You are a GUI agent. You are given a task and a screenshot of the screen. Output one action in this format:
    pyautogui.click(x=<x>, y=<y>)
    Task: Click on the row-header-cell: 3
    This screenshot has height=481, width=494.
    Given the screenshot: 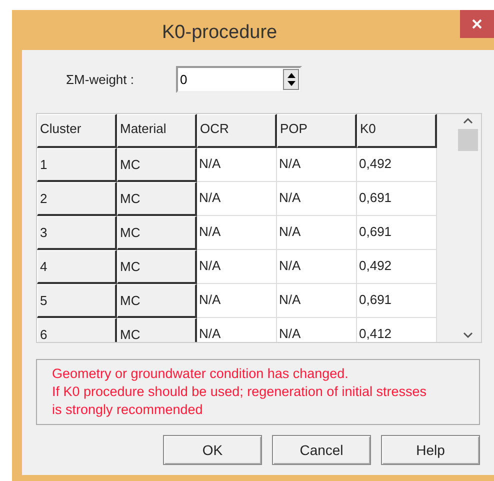 What is the action you would take?
    pyautogui.click(x=77, y=233)
    